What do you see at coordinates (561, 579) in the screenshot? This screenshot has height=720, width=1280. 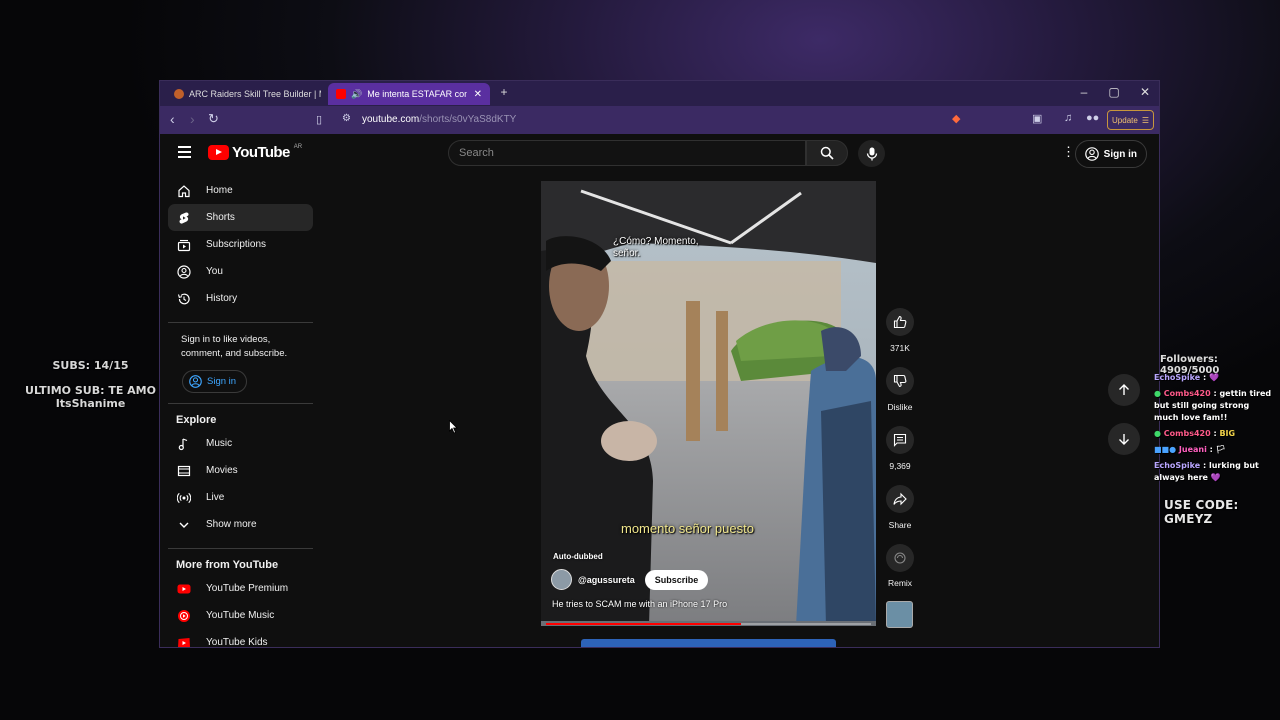 I see `channel-avatar` at bounding box center [561, 579].